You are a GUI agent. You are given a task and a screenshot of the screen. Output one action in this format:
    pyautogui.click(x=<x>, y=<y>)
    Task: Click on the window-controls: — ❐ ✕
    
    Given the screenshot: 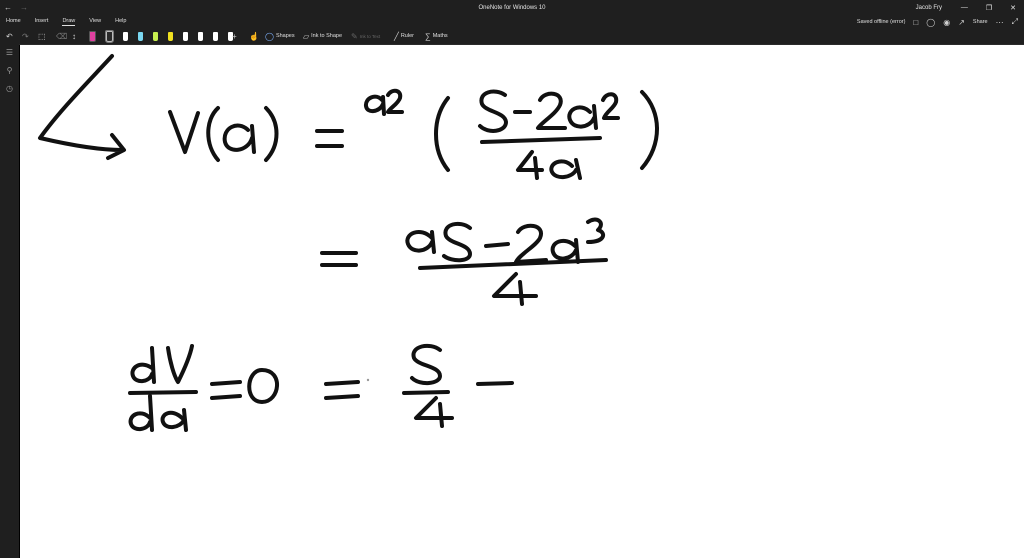 What is the action you would take?
    pyautogui.click(x=988, y=8)
    